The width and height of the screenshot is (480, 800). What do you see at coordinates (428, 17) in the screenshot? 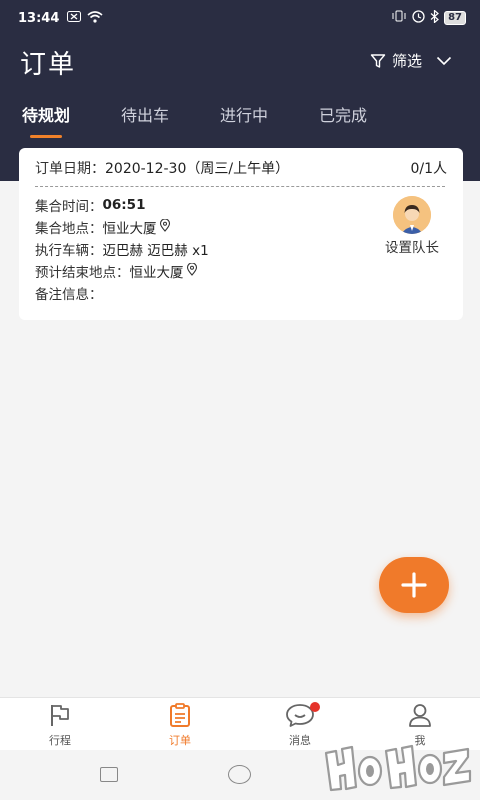
I see `status-right-icons: 87` at bounding box center [428, 17].